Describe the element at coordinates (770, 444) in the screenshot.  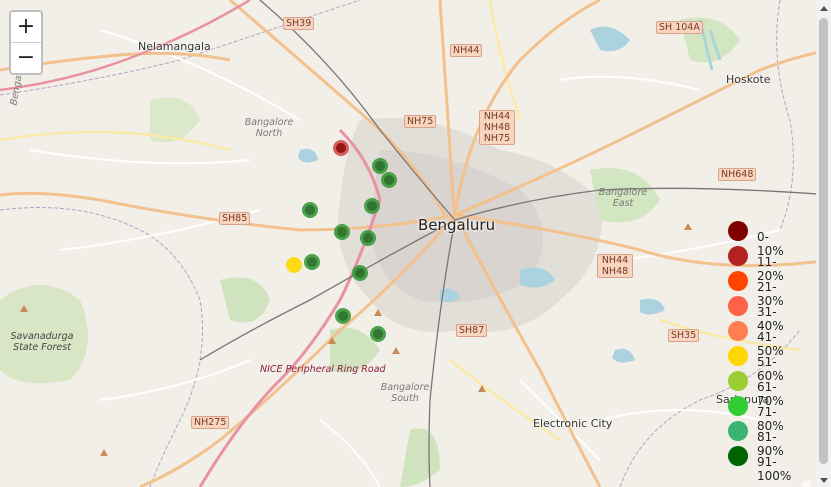
I see `legend-label: 81-90%` at that location.